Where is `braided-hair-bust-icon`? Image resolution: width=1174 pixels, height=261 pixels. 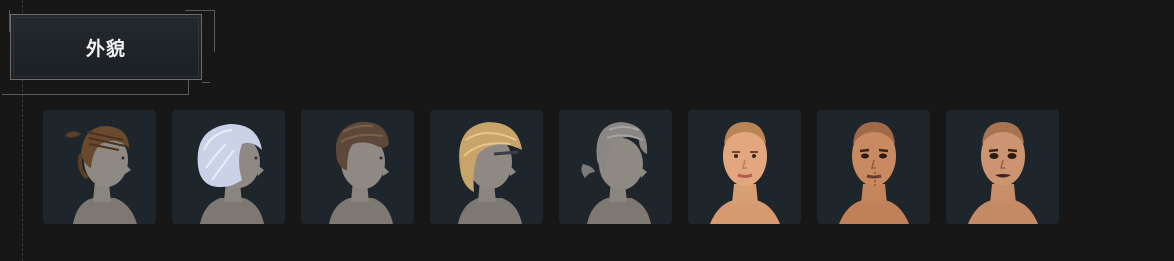
braided-hair-bust-icon is located at coordinates (101, 175).